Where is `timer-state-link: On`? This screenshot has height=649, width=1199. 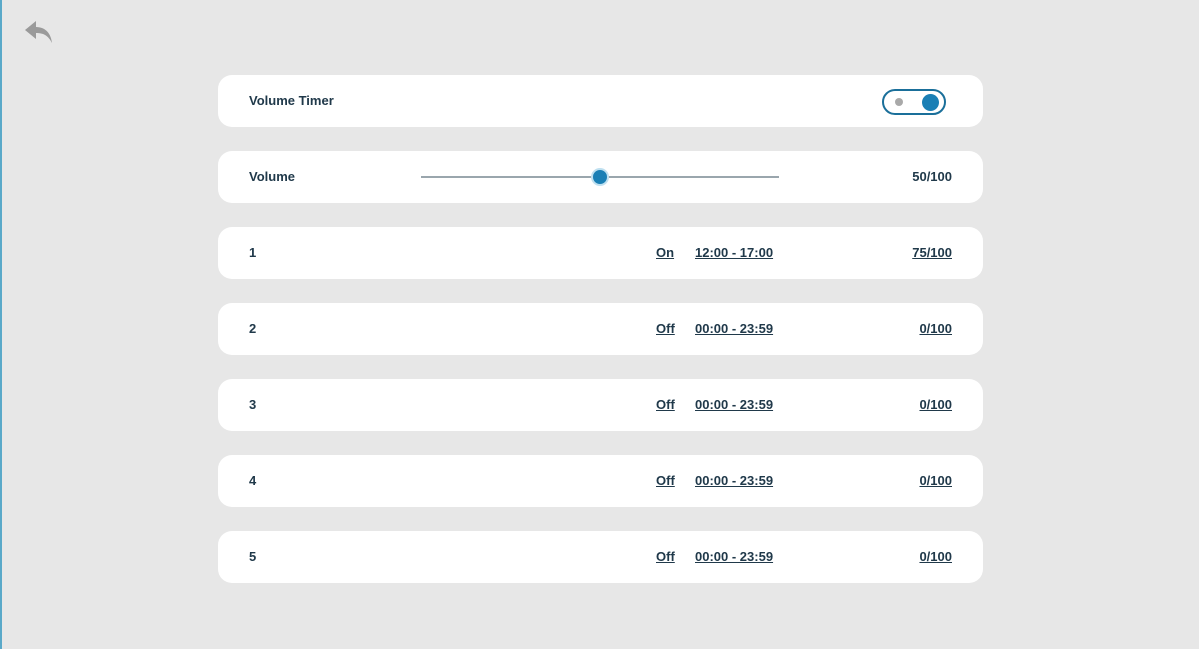
timer-state-link: On is located at coordinates (665, 253).